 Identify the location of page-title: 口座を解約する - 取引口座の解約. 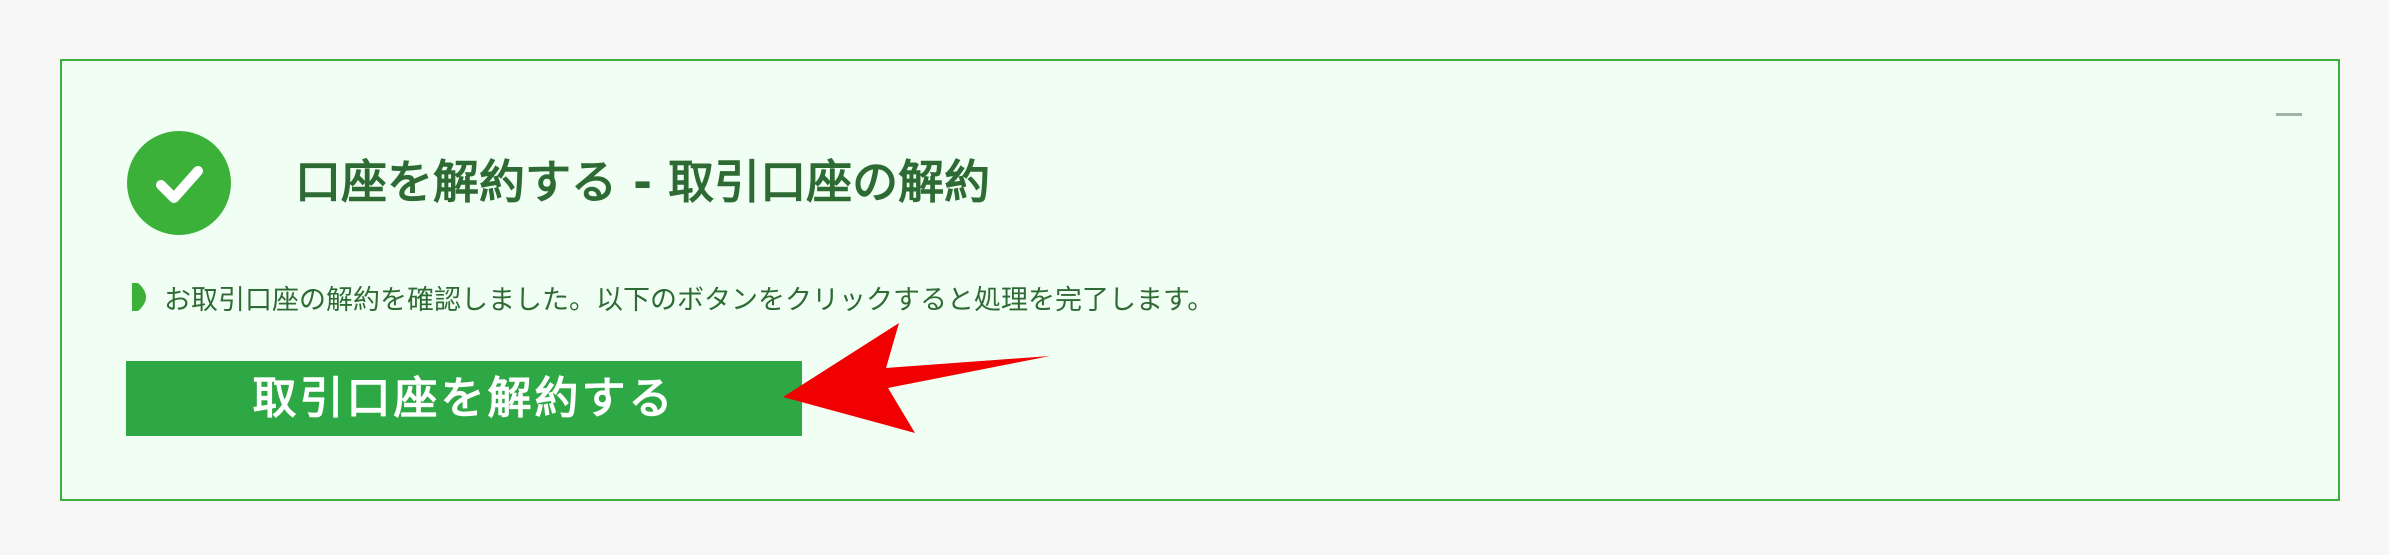
(643, 182).